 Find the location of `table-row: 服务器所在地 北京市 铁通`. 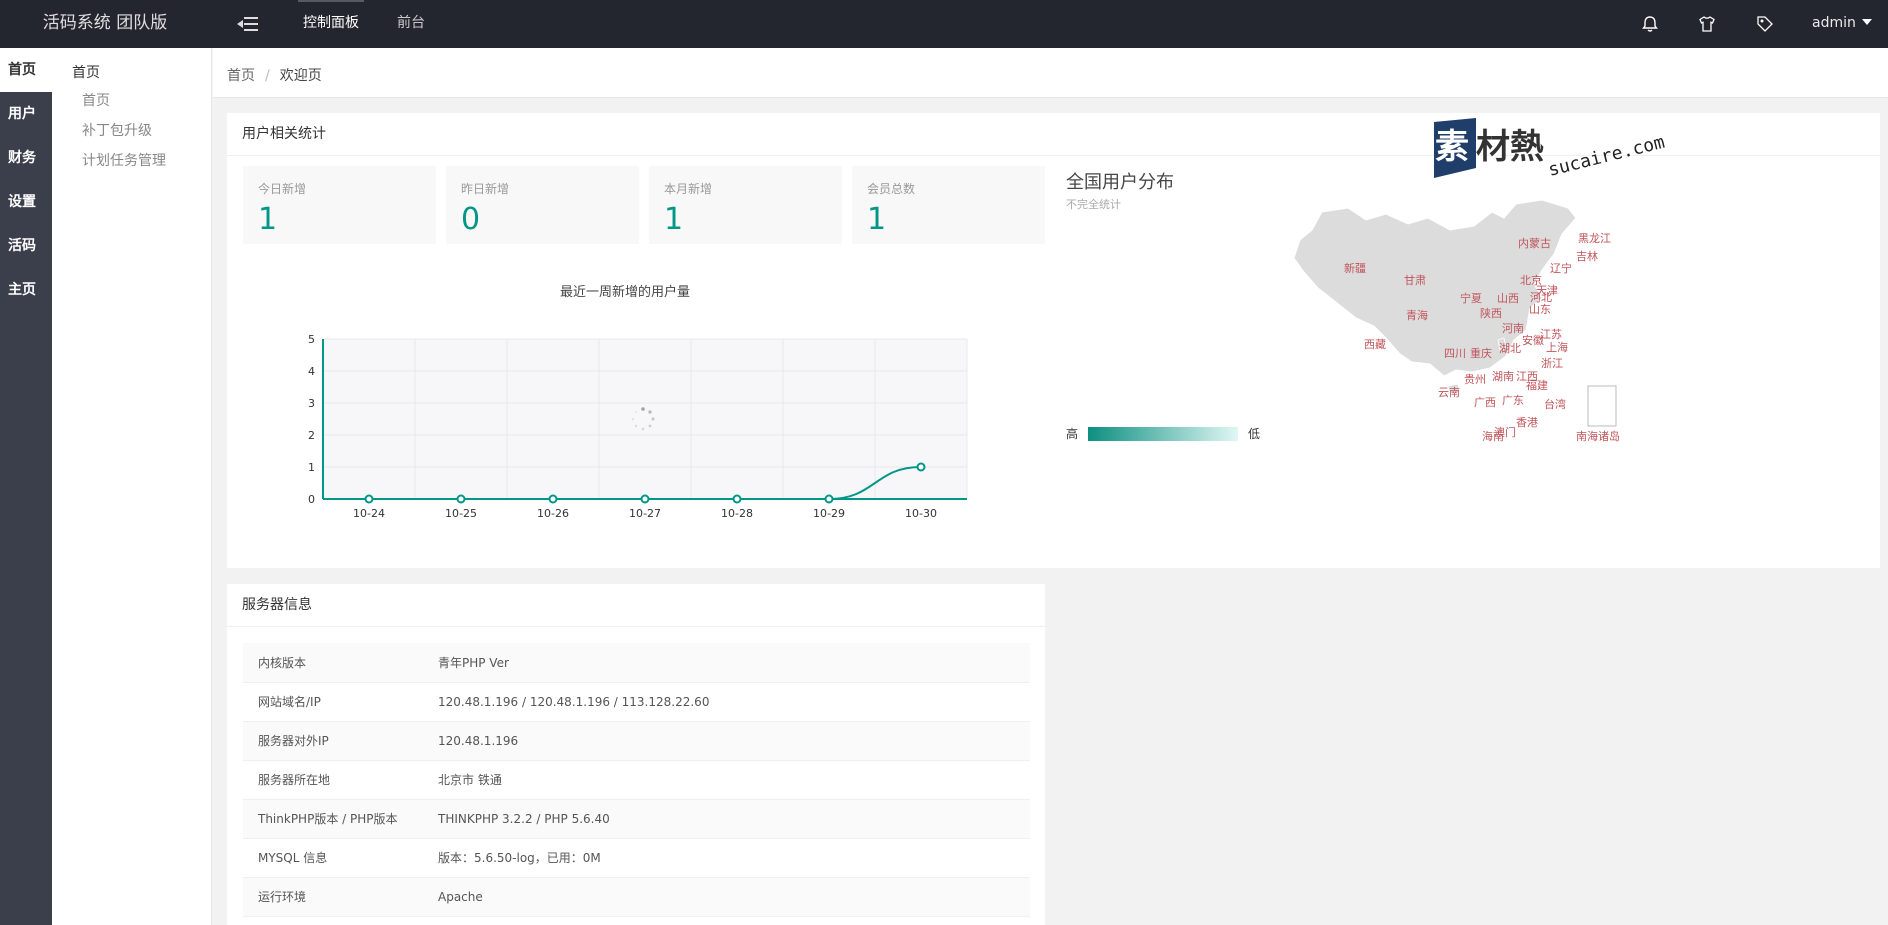

table-row: 服务器所在地 北京市 铁通 is located at coordinates (636, 779).